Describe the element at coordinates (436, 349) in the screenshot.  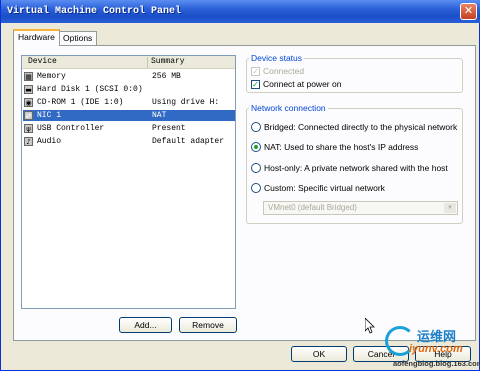
I see `watermark-en: iyunv.com` at that location.